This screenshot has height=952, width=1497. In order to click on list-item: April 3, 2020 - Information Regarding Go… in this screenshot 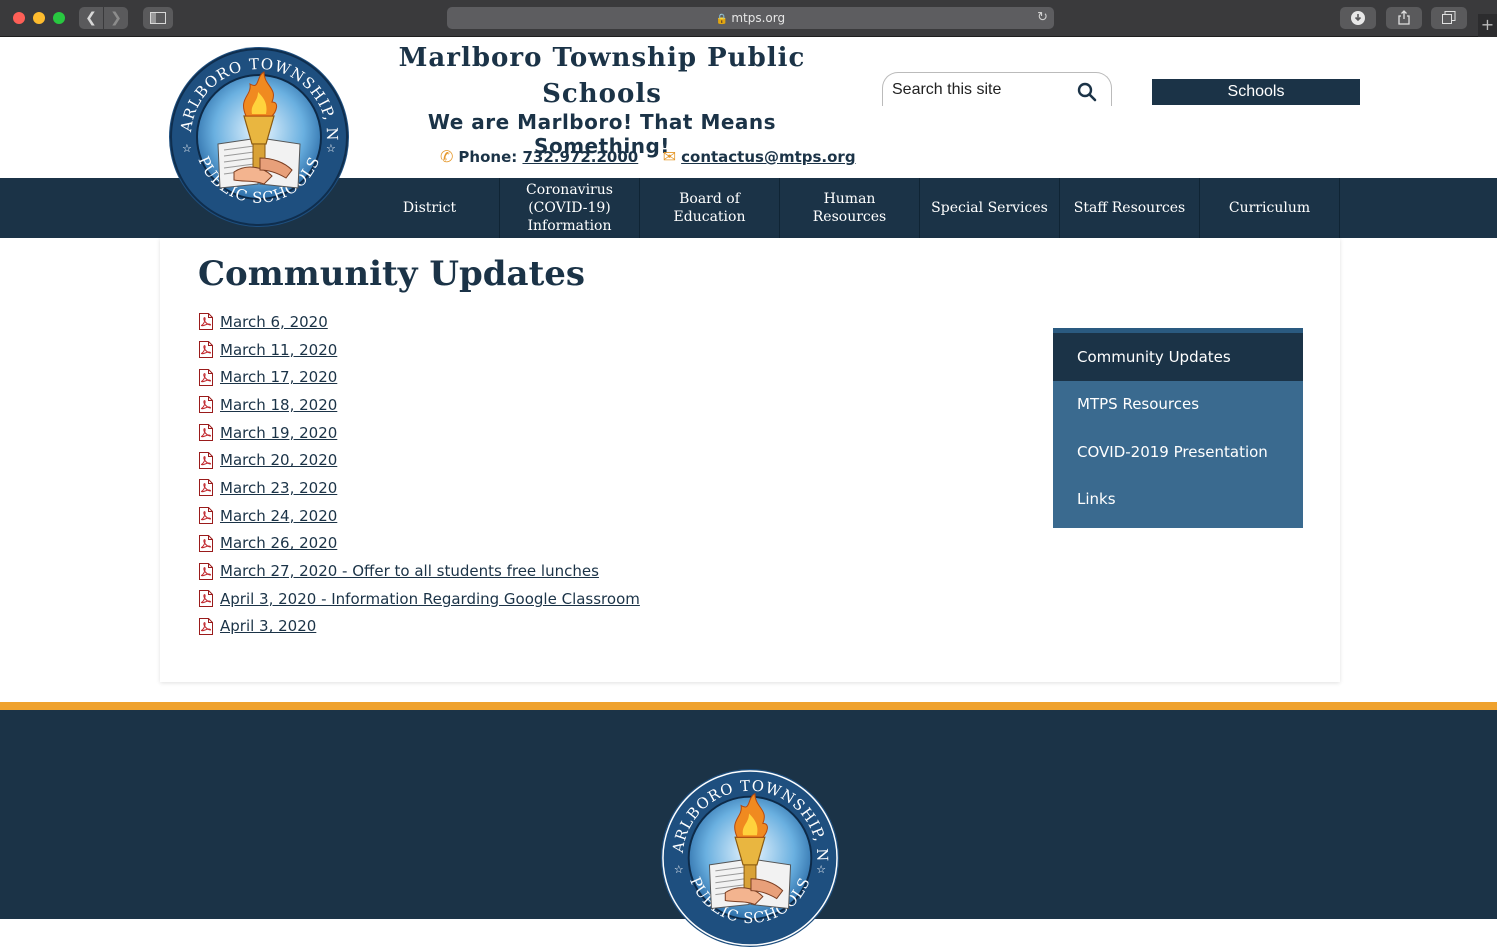, I will do `click(419, 599)`.